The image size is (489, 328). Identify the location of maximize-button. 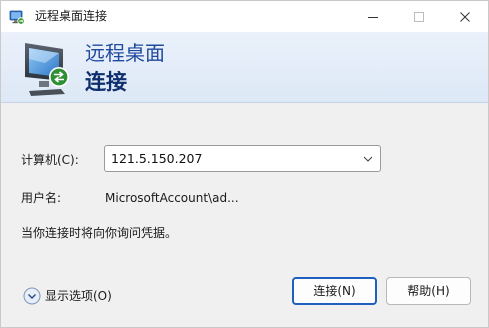
(419, 16).